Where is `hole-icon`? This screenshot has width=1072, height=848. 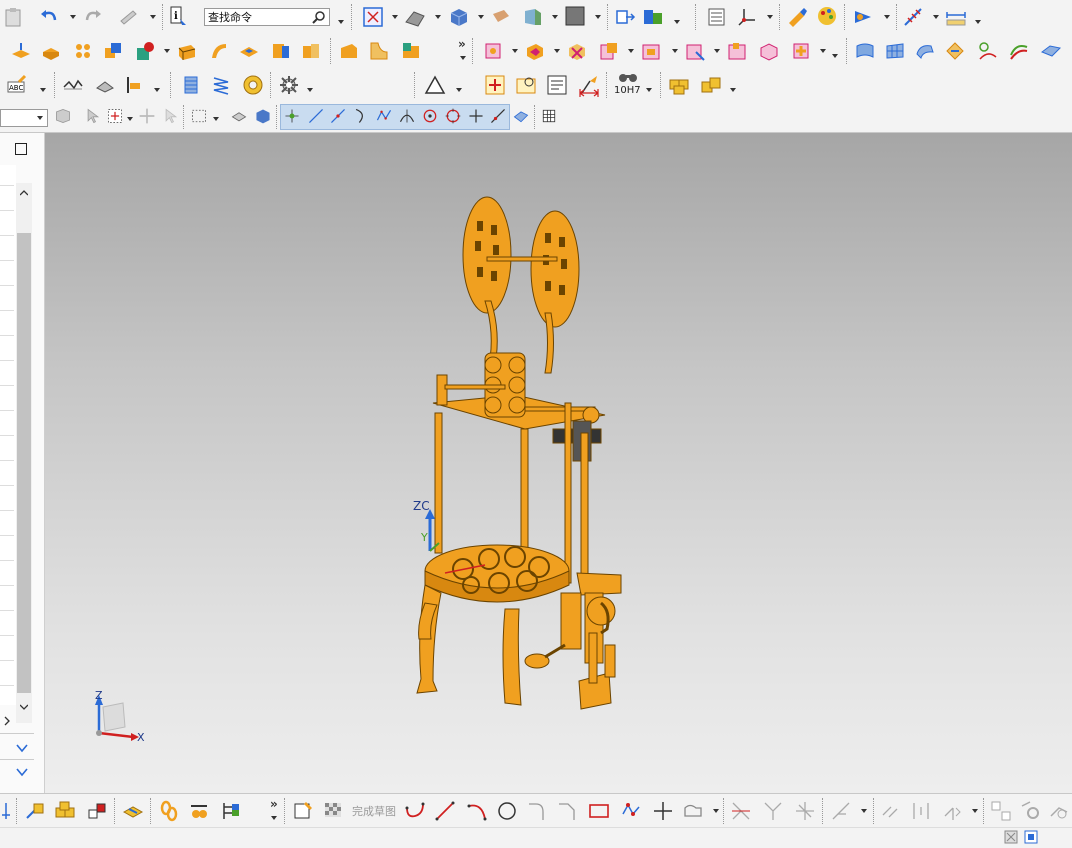 hole-icon is located at coordinates (145, 51).